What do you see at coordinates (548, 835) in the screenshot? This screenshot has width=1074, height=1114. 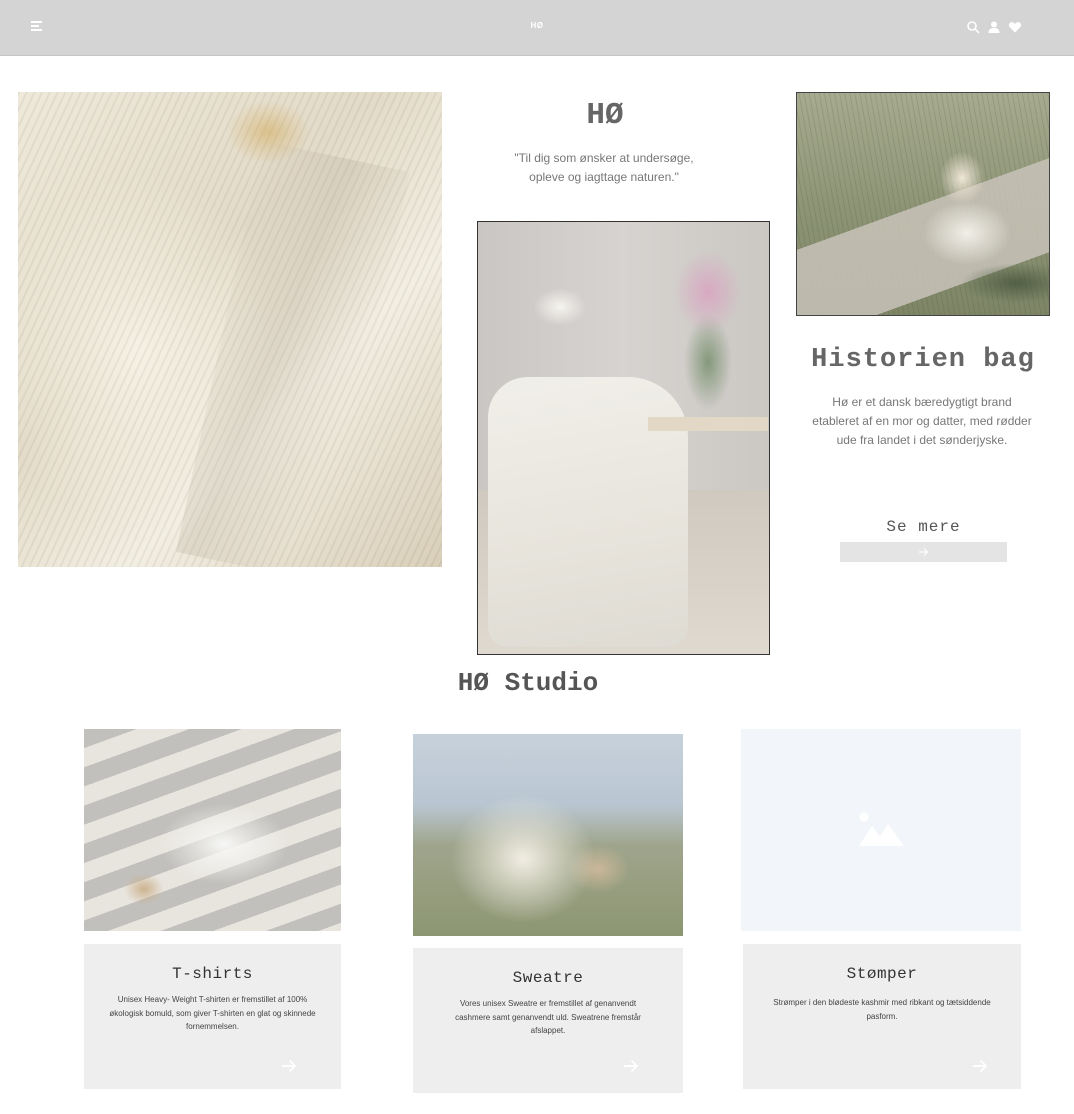 I see `sweatre-photo` at bounding box center [548, 835].